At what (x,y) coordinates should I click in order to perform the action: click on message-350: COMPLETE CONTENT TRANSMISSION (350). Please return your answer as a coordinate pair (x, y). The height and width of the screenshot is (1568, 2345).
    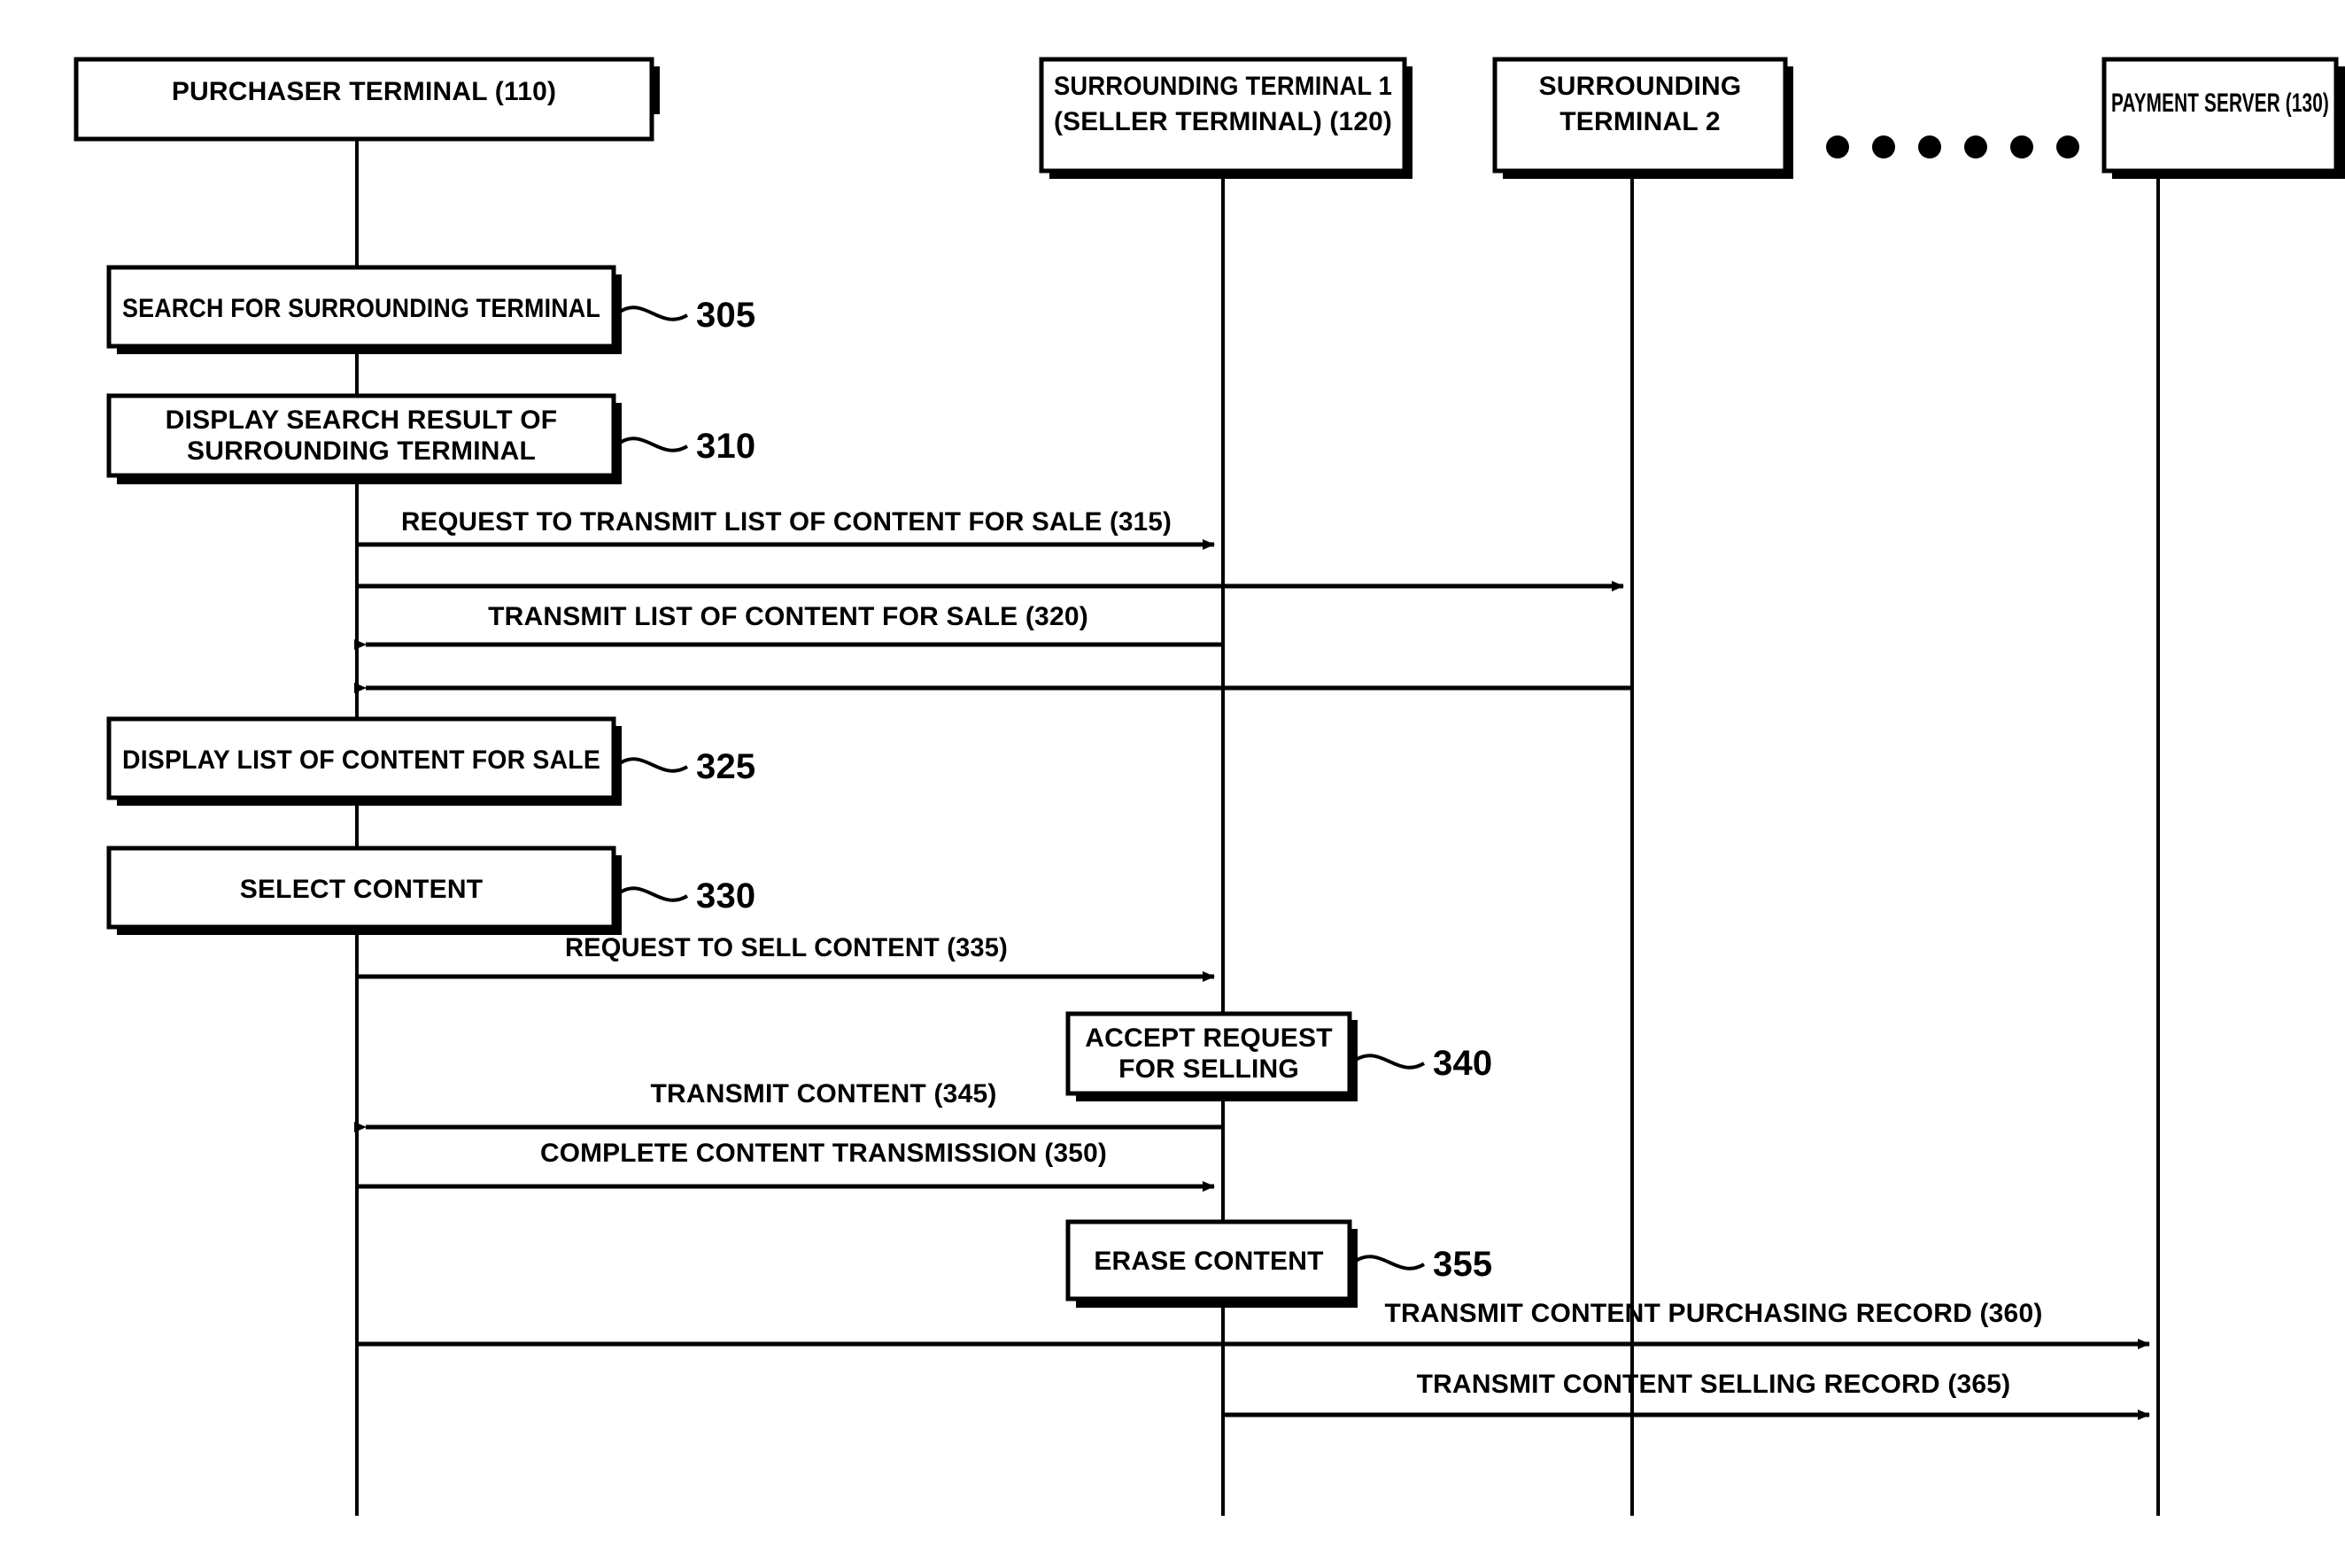
    Looking at the image, I should click on (786, 1165).